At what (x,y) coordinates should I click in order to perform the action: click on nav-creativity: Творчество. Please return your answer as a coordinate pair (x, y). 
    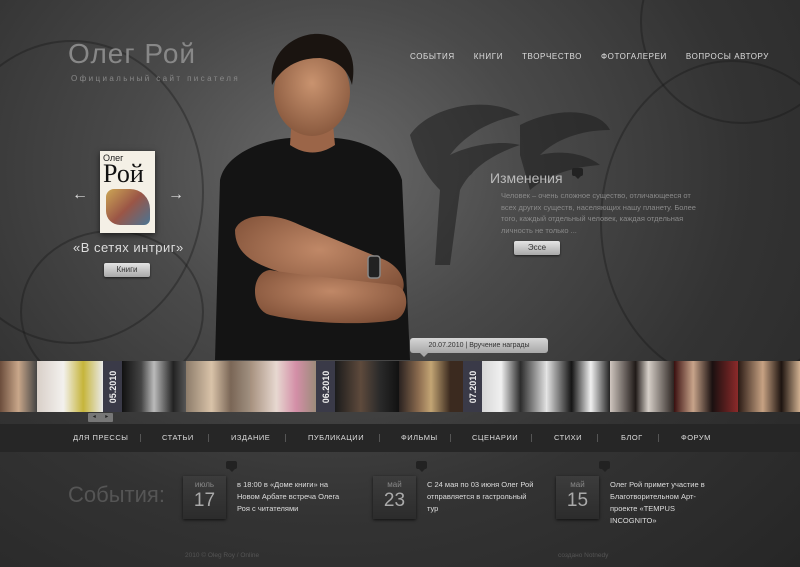
    Looking at the image, I should click on (552, 56).